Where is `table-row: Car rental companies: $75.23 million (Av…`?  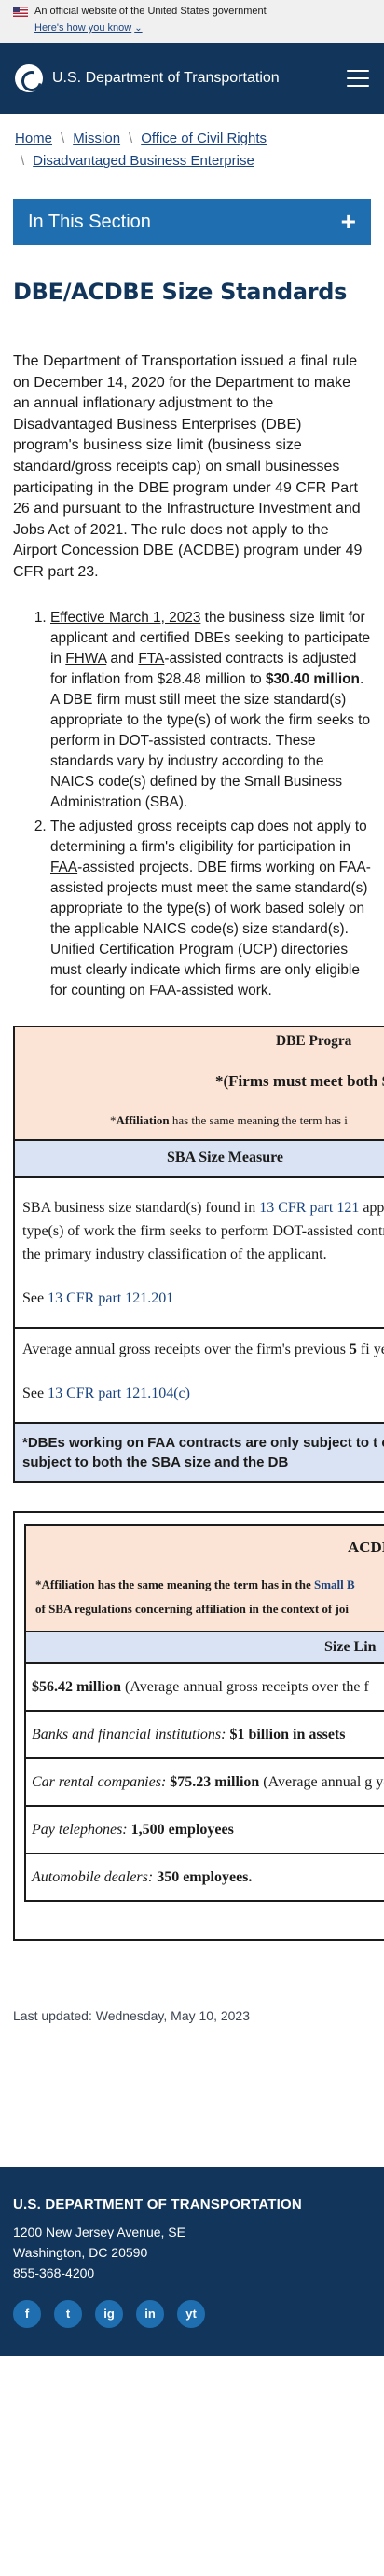
table-row: Car rental companies: $75.23 million (Av… is located at coordinates (205, 1783).